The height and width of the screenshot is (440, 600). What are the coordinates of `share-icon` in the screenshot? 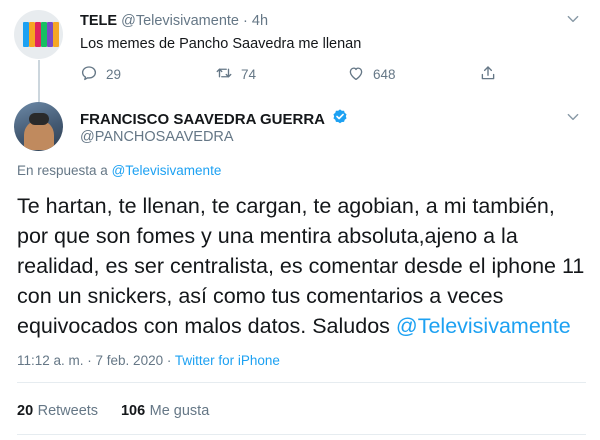 It's located at (488, 74).